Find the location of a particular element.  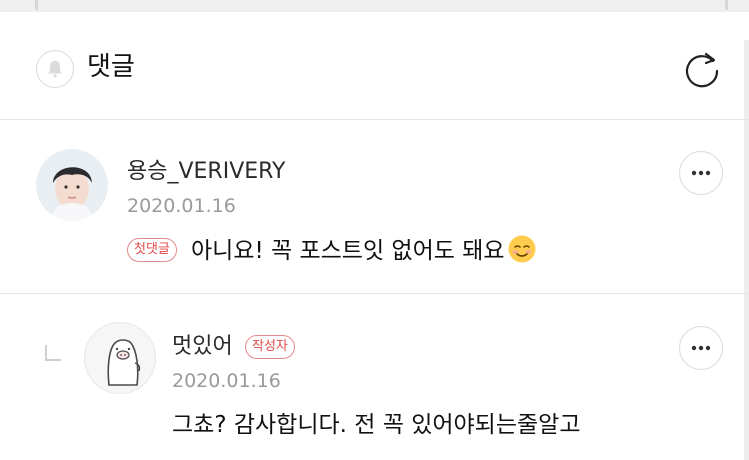

comment-text: 그쵸? 감사합니다. 전 꼭 있어야되는줄알고 is located at coordinates (376, 425).